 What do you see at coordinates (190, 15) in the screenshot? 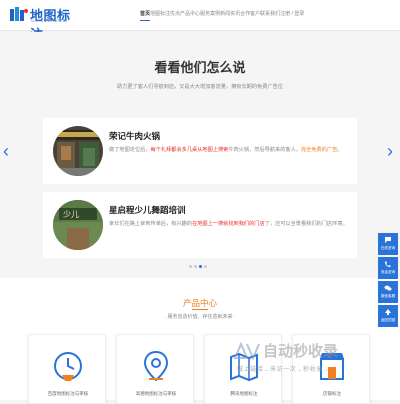
I see `nav-products: 产品中心` at bounding box center [190, 15].